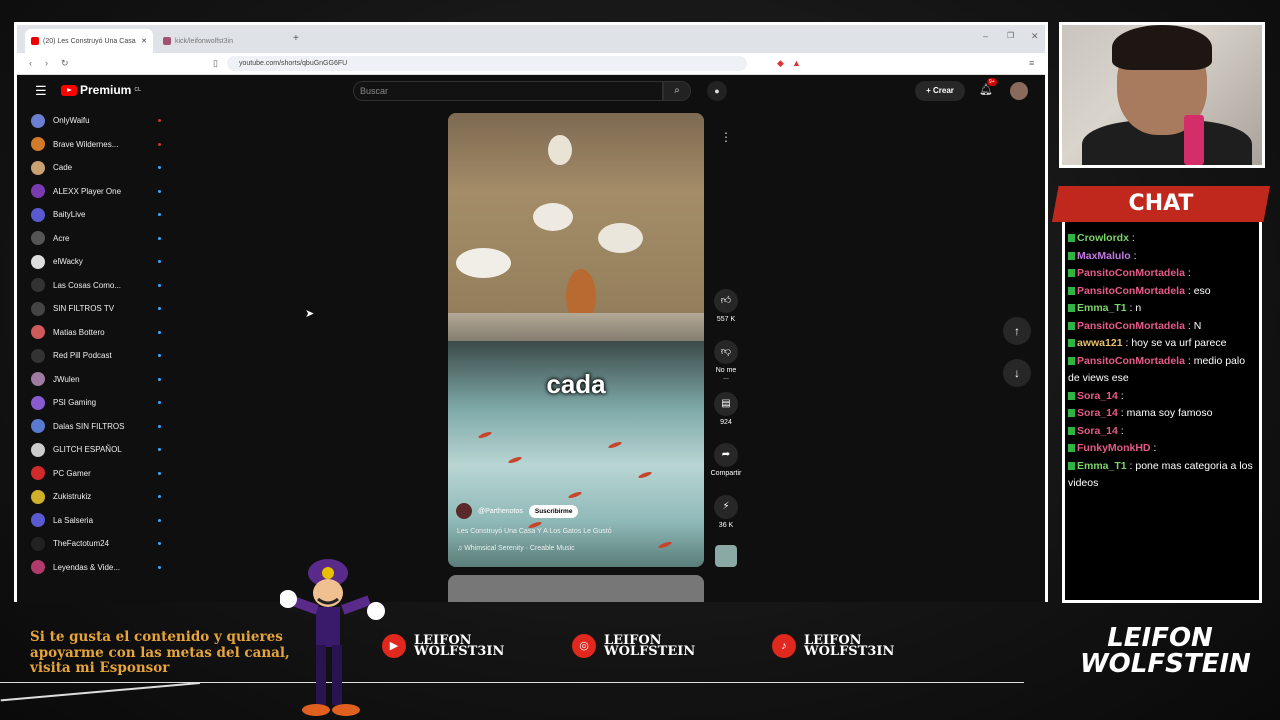  I want to click on share-icon: ➦, so click(726, 455).